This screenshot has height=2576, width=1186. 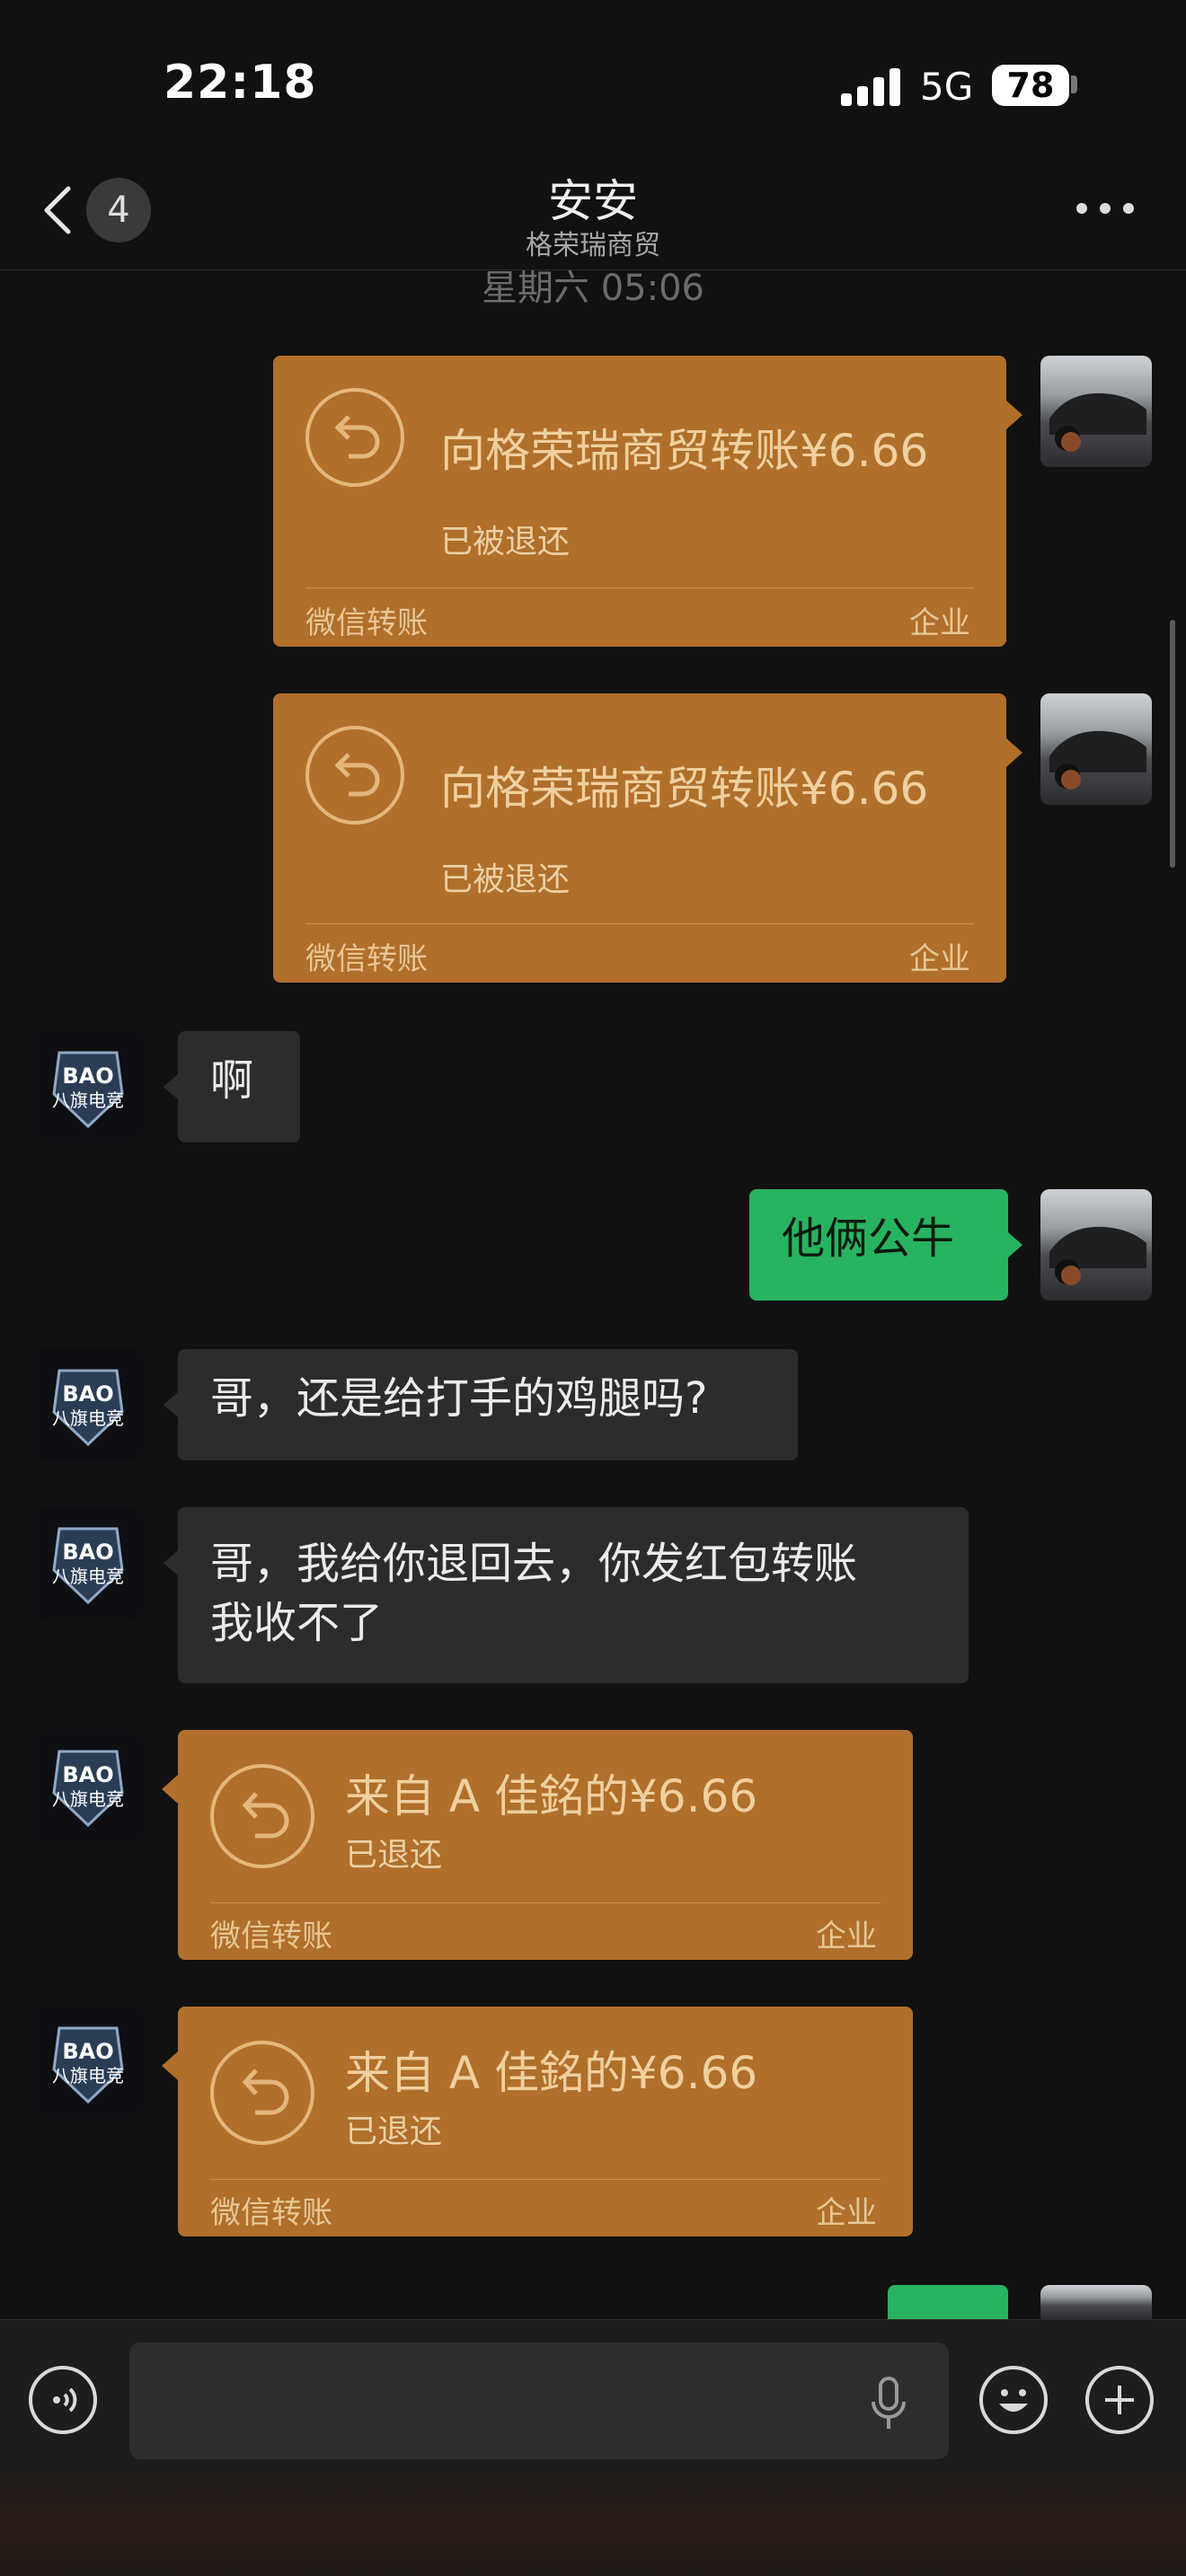 I want to click on incoming-message: 哥，我给你退回去，你发红包转账 我收不了, so click(x=573, y=1595).